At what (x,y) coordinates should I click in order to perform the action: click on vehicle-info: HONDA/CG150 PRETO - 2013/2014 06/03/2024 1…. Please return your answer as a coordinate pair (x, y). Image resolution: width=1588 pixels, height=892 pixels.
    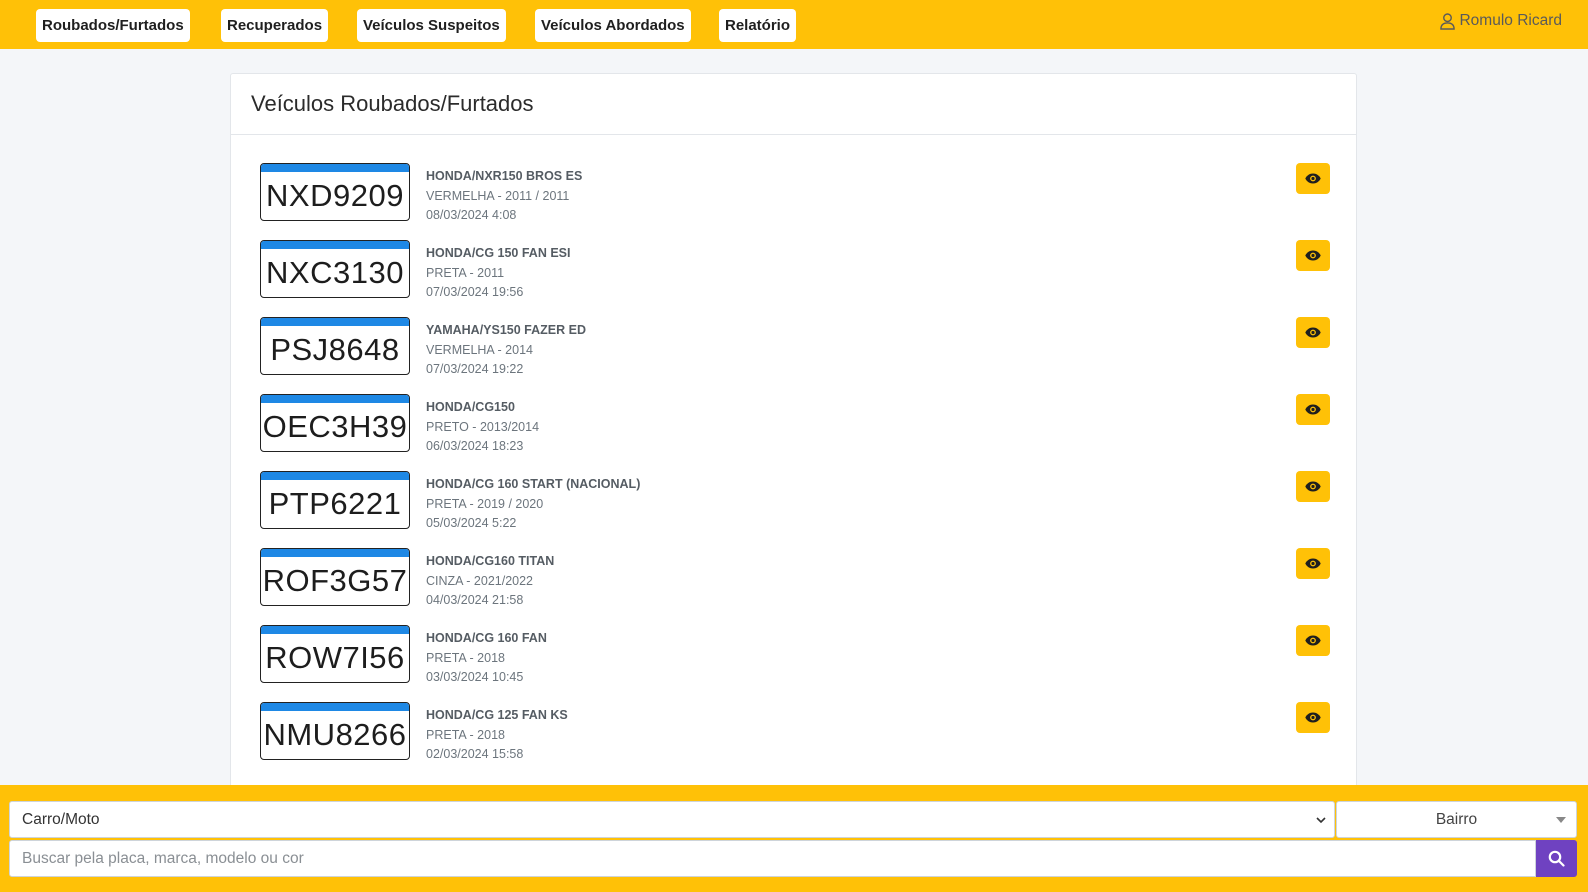
    Looking at the image, I should click on (482, 427).